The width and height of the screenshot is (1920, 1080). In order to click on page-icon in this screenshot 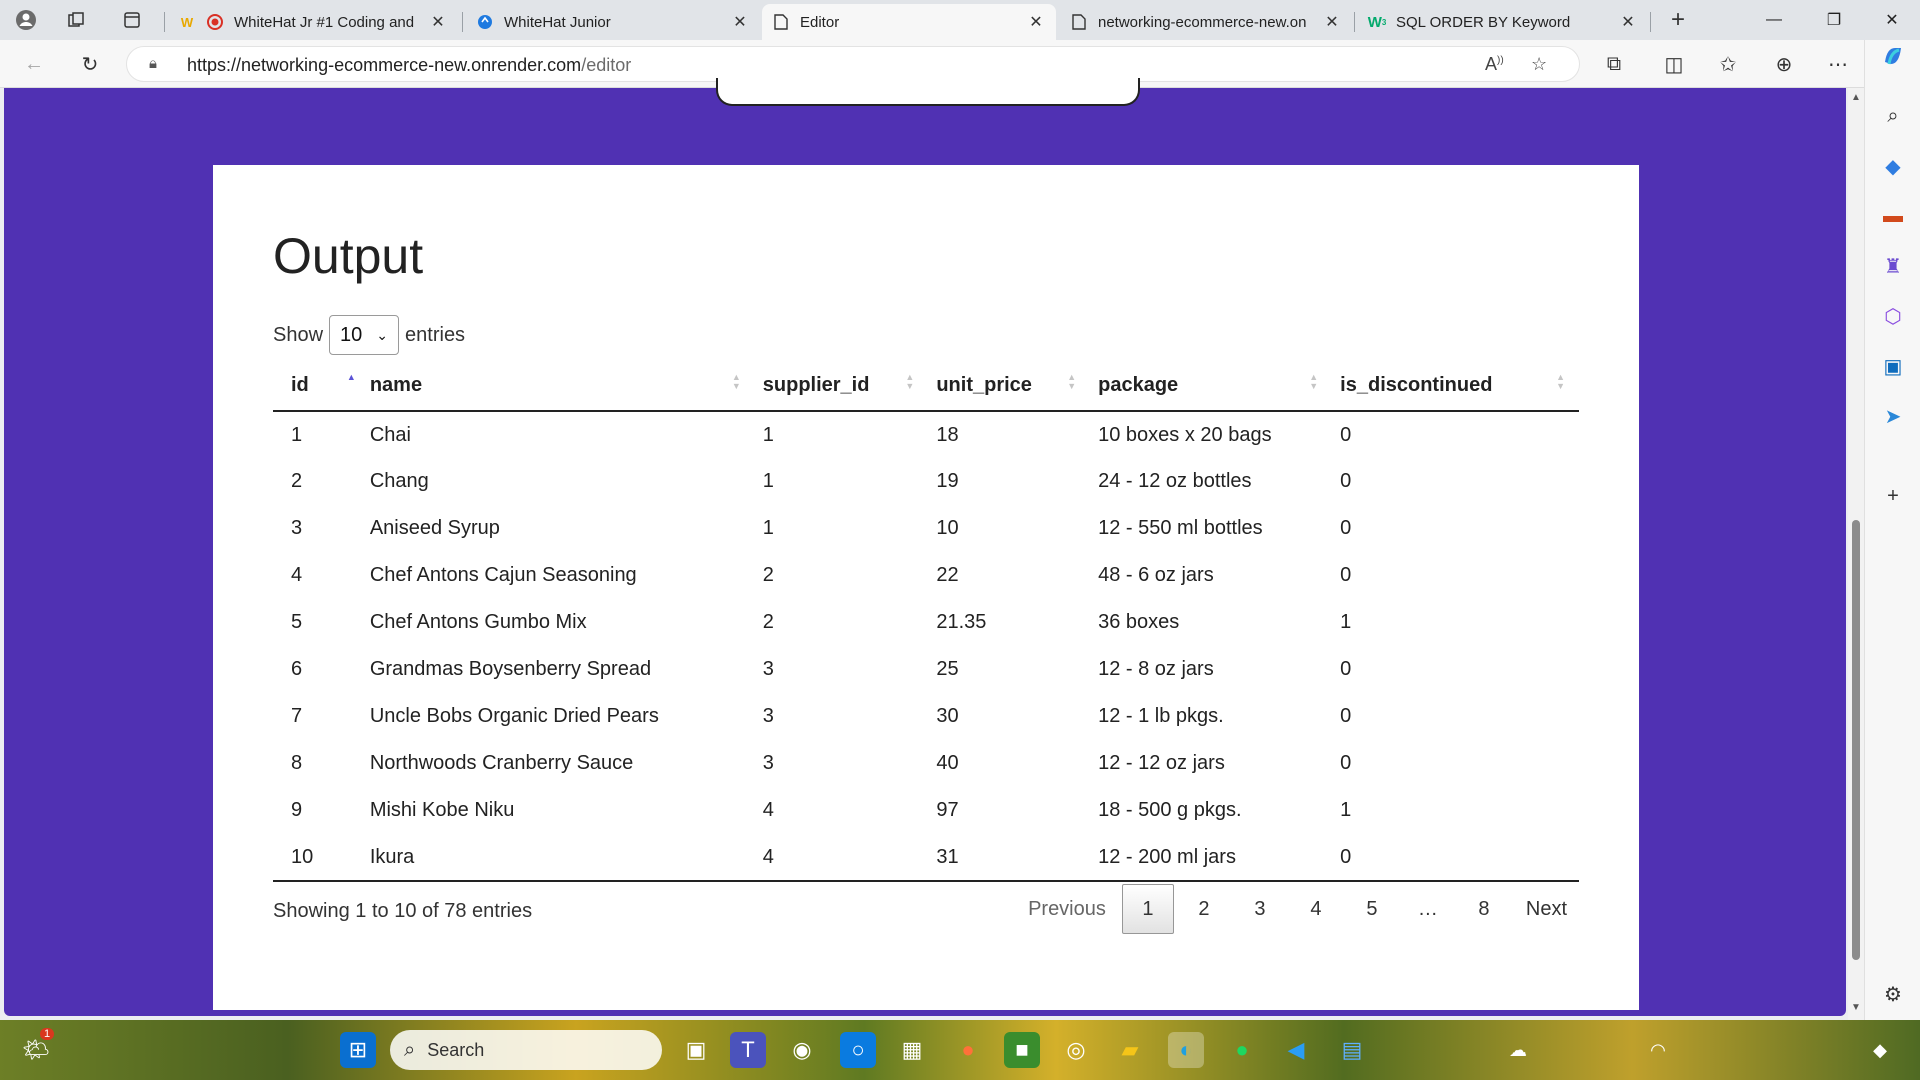, I will do `click(781, 22)`.